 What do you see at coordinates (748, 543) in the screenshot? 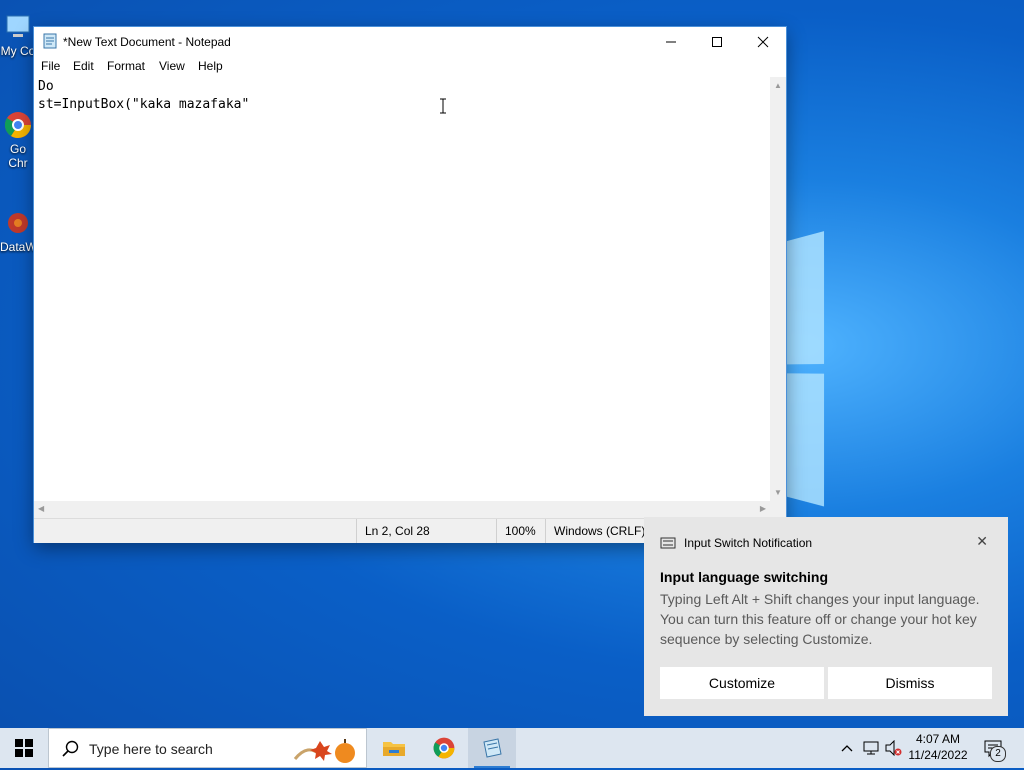
I see `notification-header: Input Switch Notification` at bounding box center [748, 543].